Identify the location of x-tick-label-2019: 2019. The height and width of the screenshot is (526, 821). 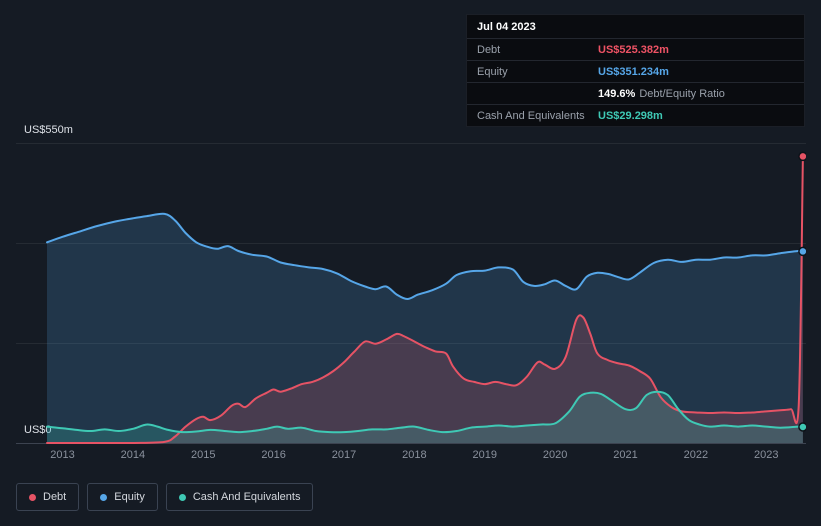
(485, 455).